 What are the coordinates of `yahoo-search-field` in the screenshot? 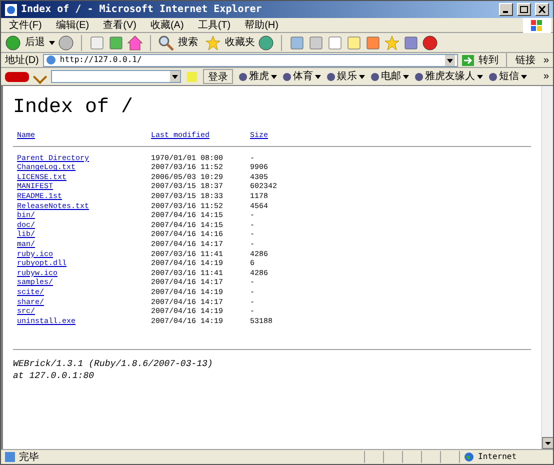 It's located at (116, 76).